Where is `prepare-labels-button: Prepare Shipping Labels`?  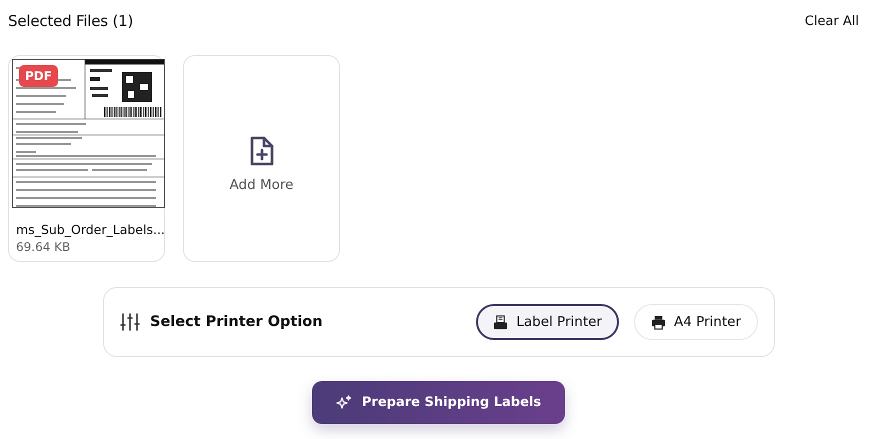
prepare-labels-button: Prepare Shipping Labels is located at coordinates (438, 402).